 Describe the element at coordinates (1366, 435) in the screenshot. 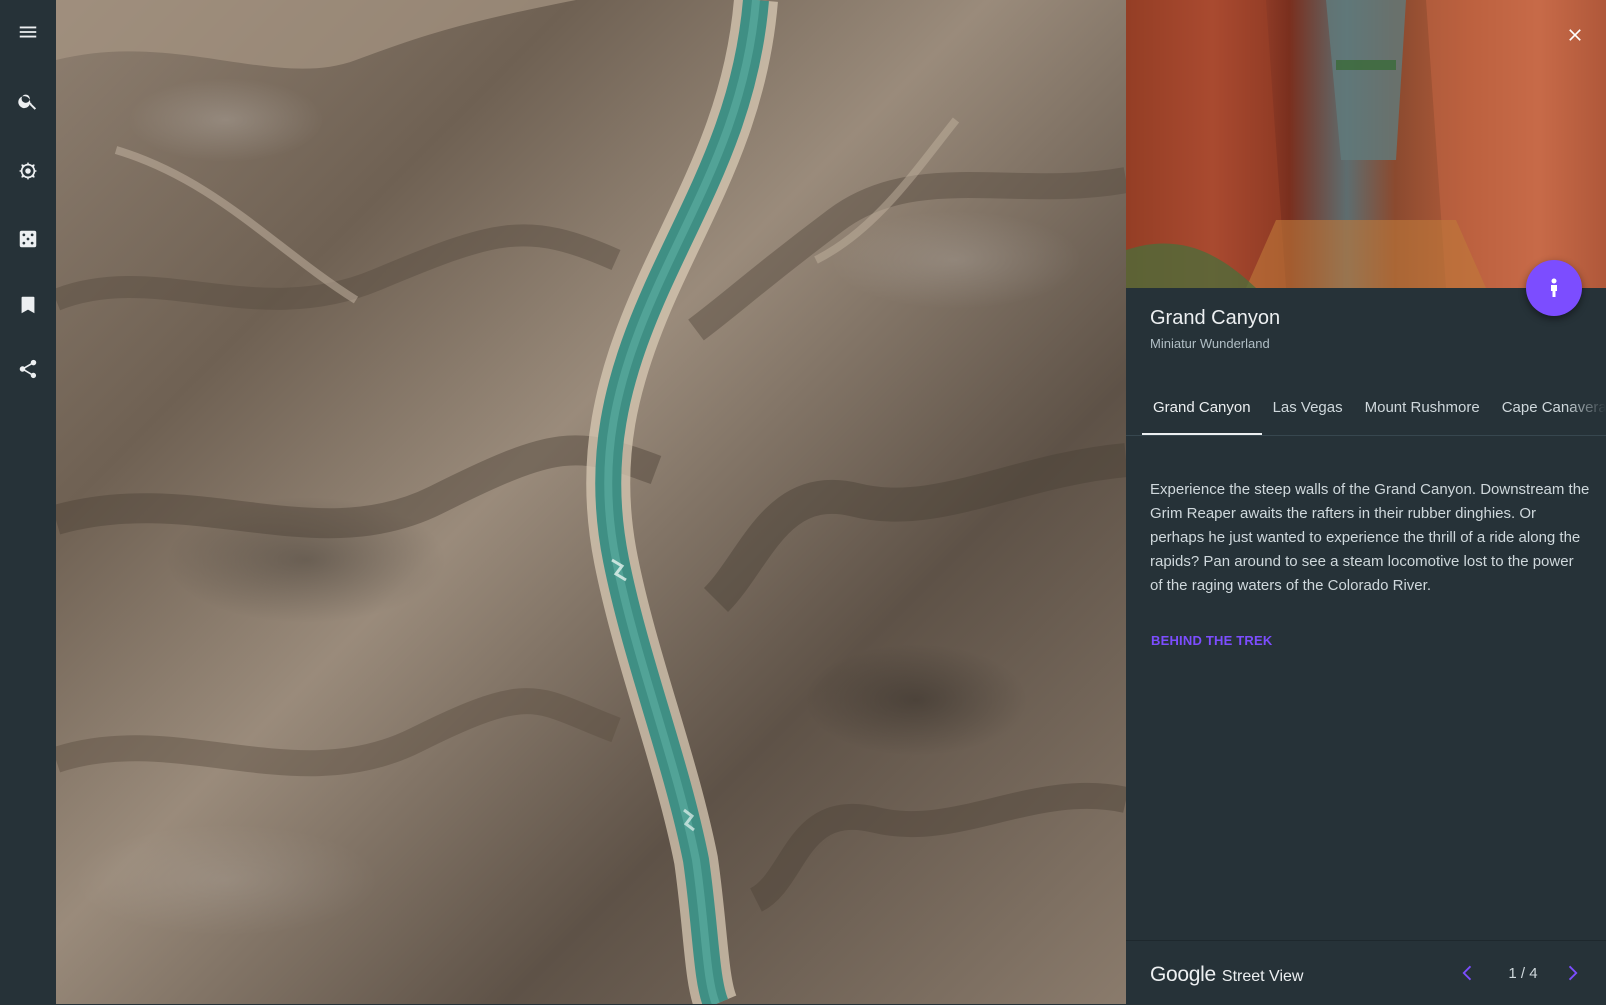

I see `tabs-divider` at that location.